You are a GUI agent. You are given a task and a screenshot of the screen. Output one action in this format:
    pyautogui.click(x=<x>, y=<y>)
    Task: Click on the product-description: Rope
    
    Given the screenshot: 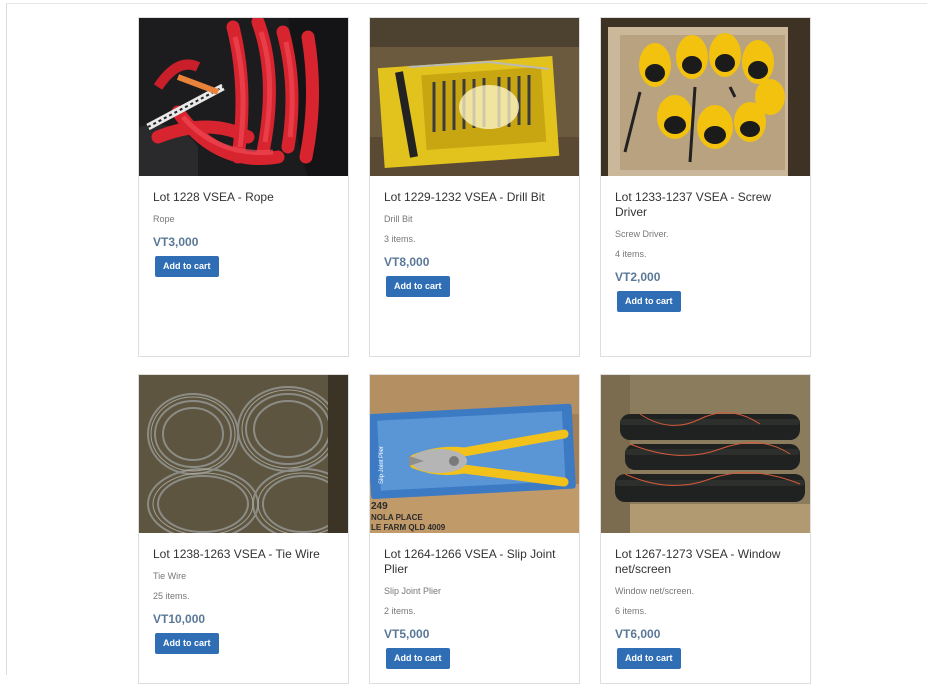 What is the action you would take?
    pyautogui.click(x=164, y=219)
    